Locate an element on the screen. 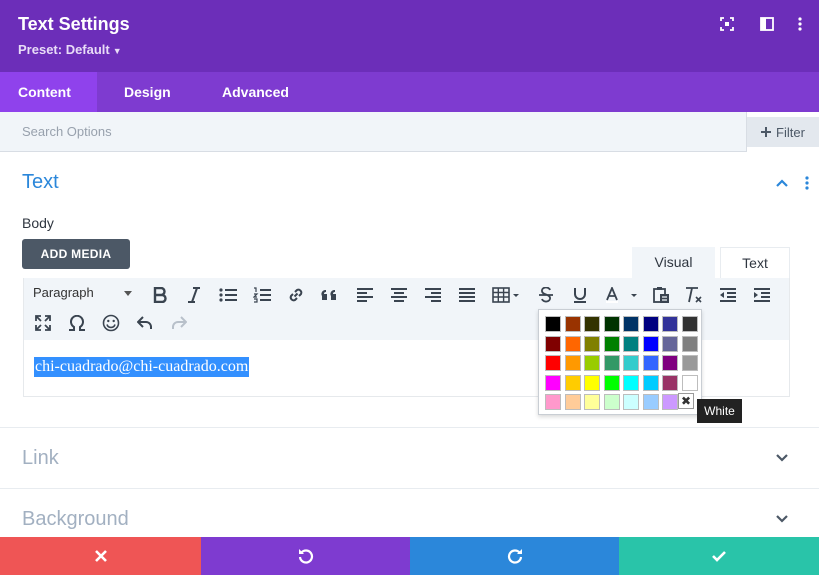 The image size is (819, 575). bullet-list-icon is located at coordinates (228, 295).